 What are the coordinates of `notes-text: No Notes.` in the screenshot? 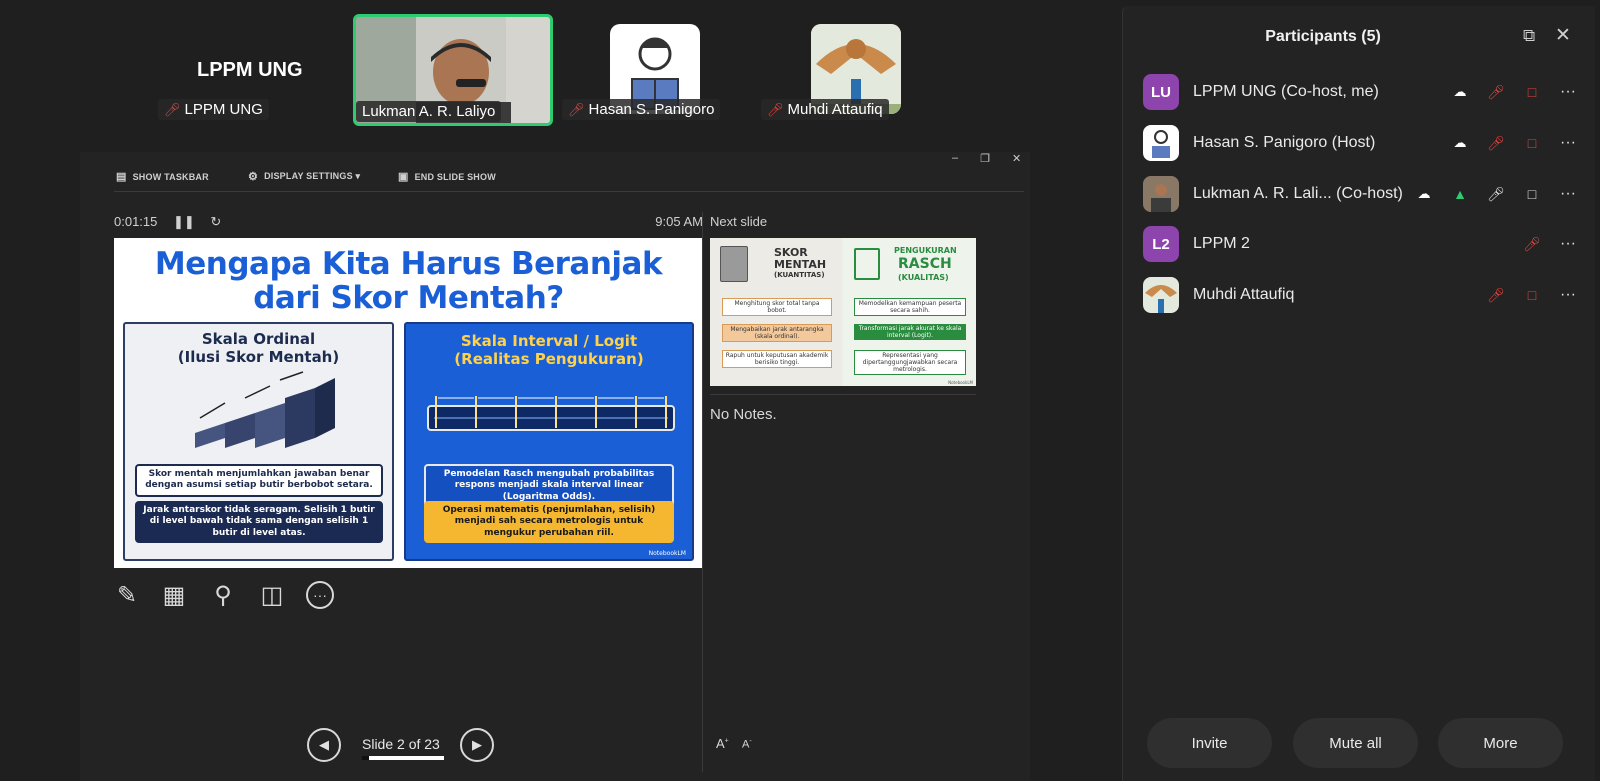 It's located at (743, 414).